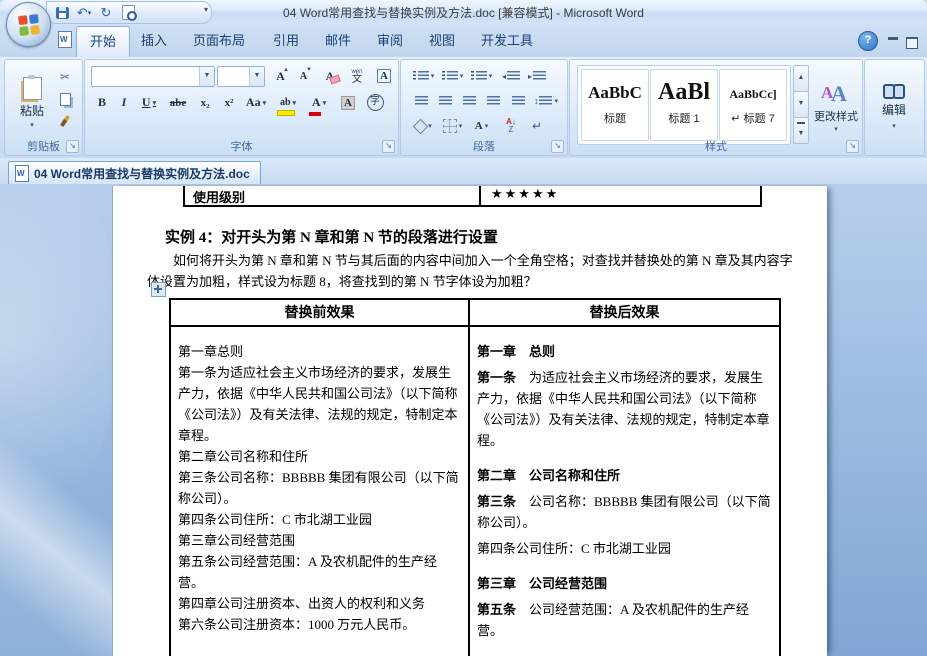 This screenshot has height=656, width=927. Describe the element at coordinates (134, 172) in the screenshot. I see `document-tab: 04 Word常用查找与替换实例及方法.doc` at that location.